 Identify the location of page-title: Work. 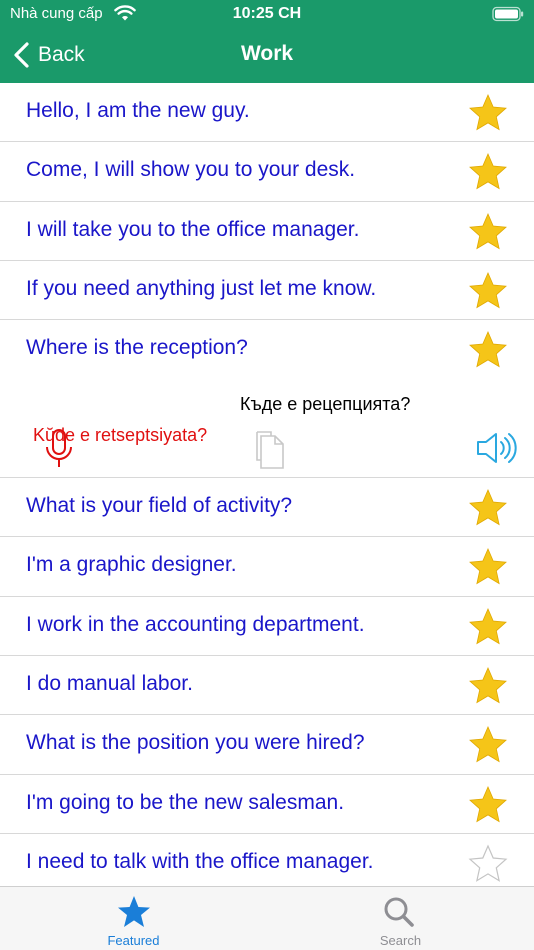
(267, 53).